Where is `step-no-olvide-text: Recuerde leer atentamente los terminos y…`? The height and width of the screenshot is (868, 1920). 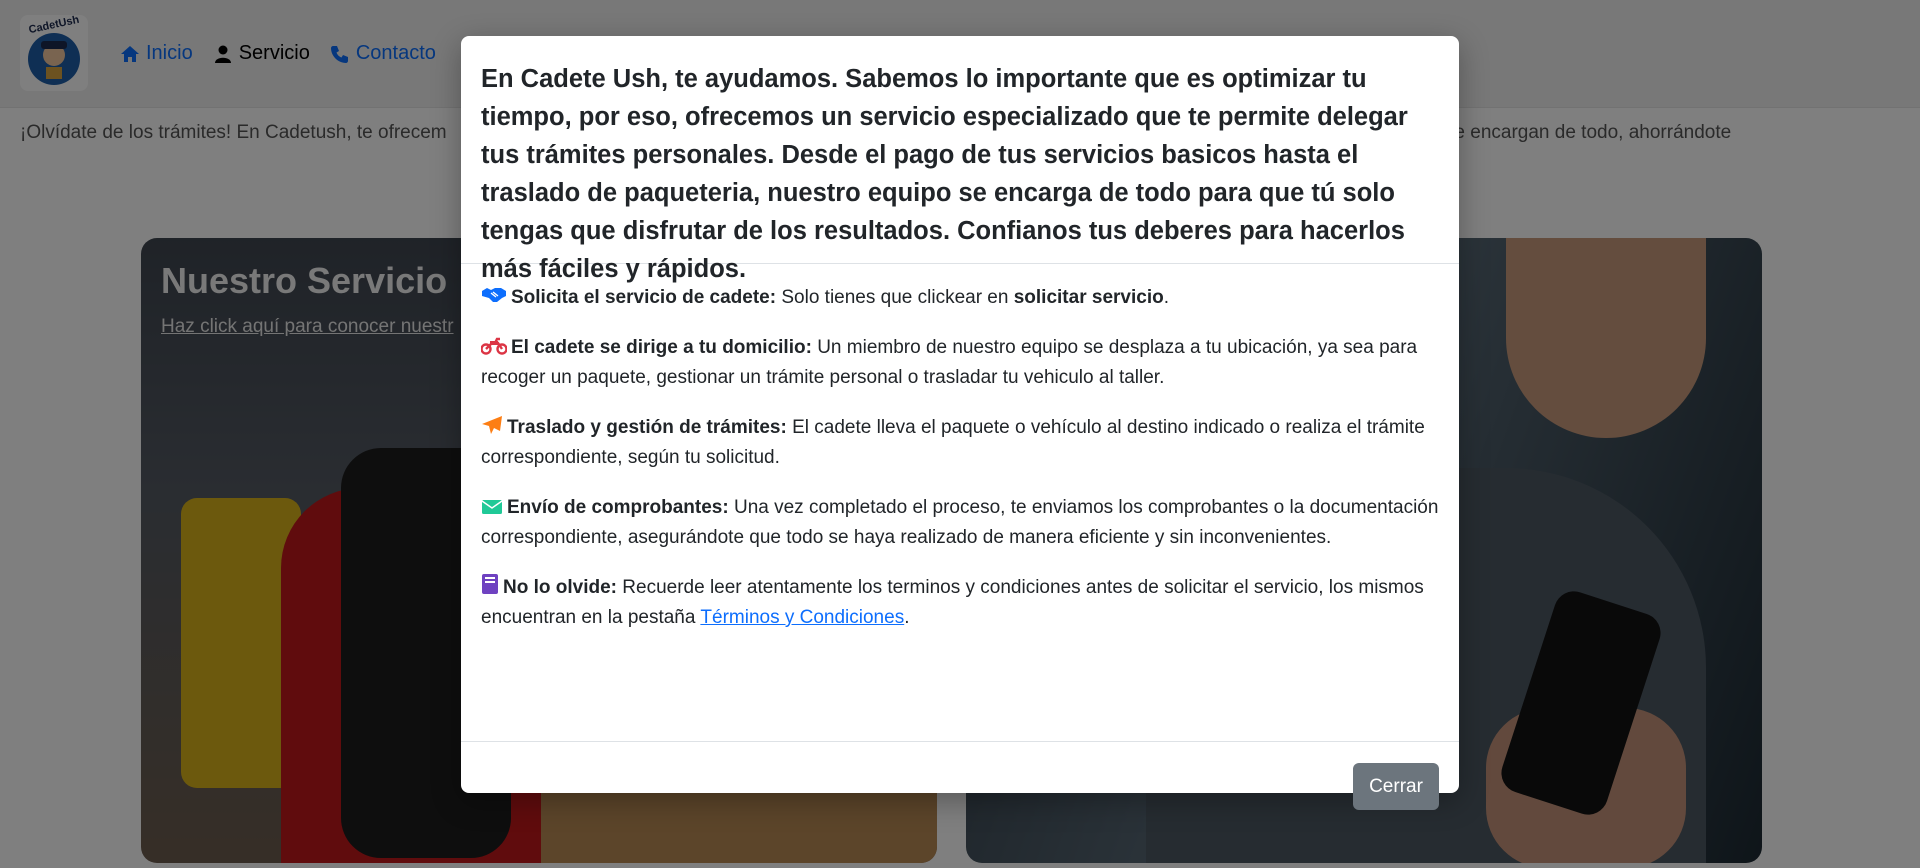 step-no-olvide-text: Recuerde leer atentamente los terminos y… is located at coordinates (952, 602).